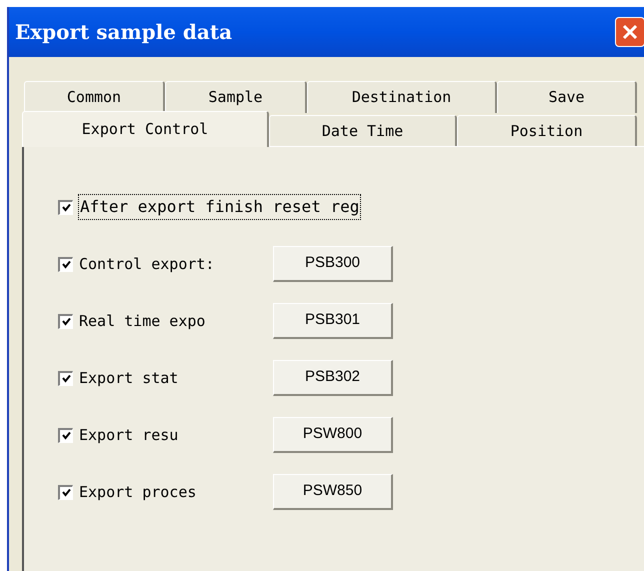  What do you see at coordinates (142, 321) in the screenshot?
I see `checkbox-label: Real time expo` at bounding box center [142, 321].